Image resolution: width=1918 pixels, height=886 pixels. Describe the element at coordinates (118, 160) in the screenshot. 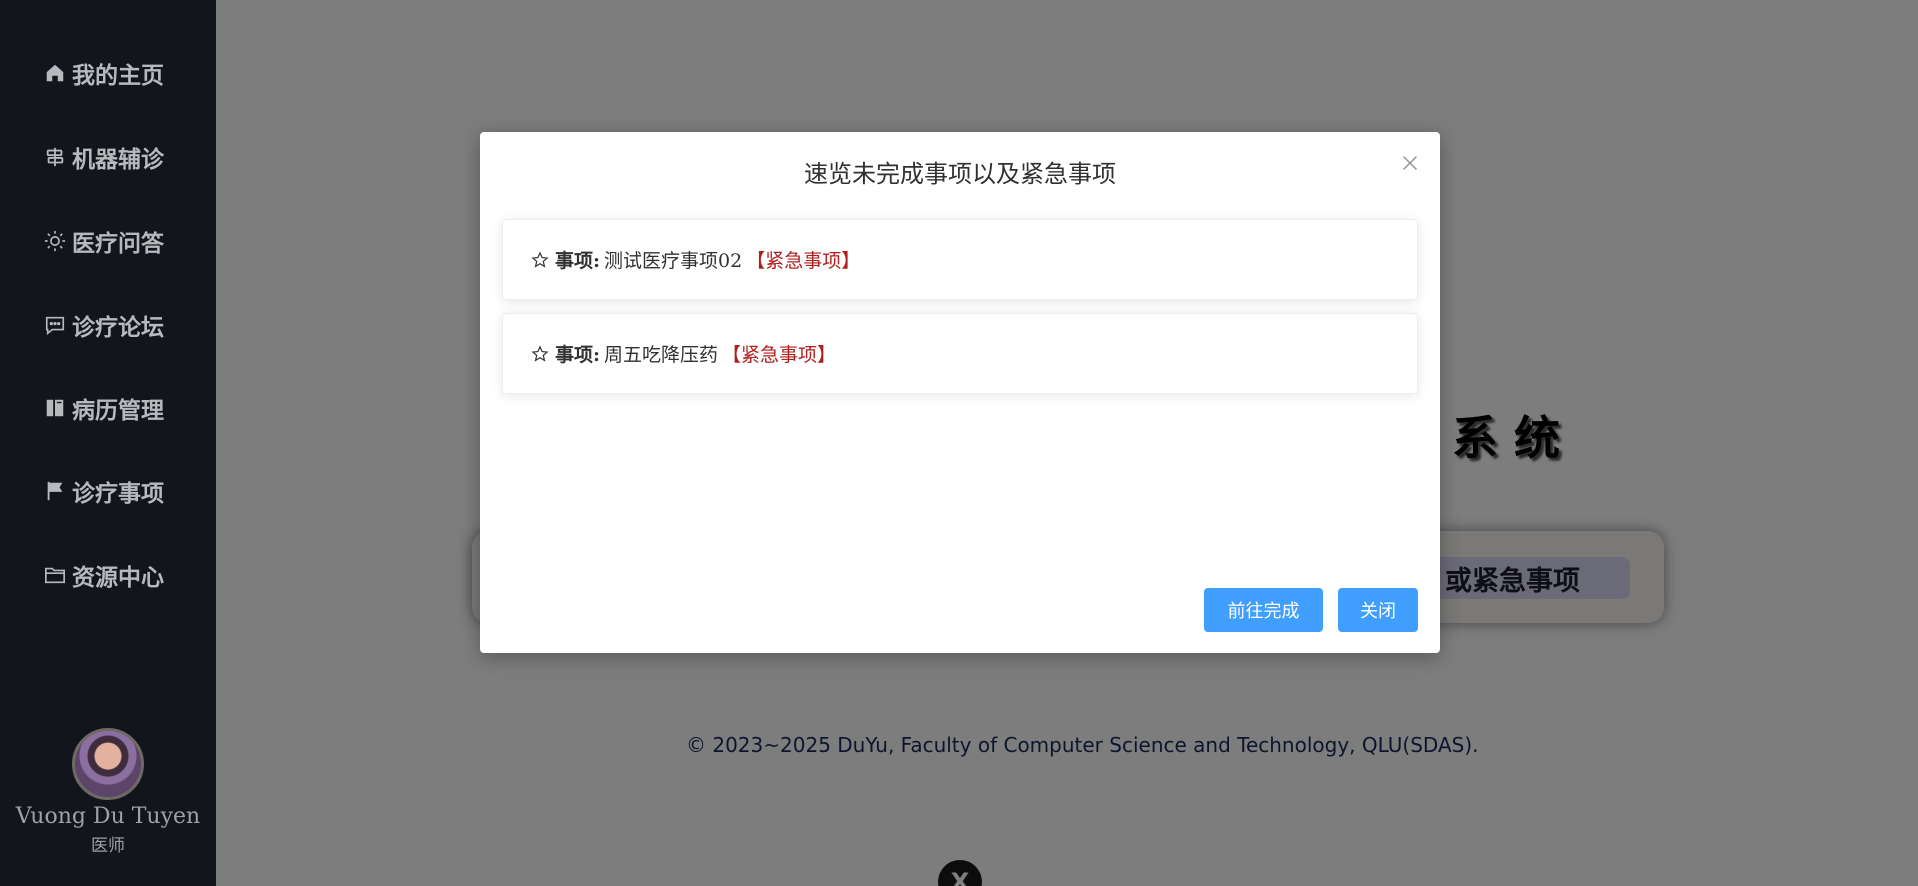

I see `sidebar-item-label: 机器辅诊` at that location.